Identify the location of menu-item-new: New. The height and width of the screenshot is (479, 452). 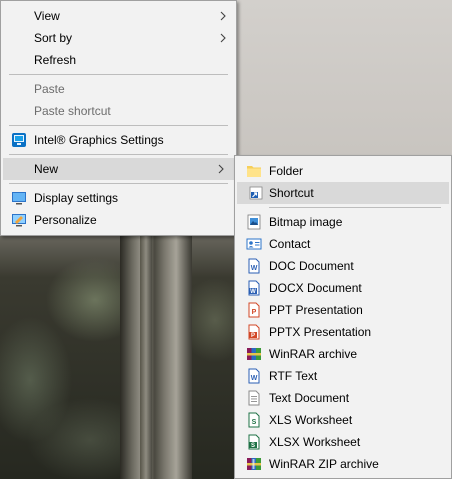
(118, 169).